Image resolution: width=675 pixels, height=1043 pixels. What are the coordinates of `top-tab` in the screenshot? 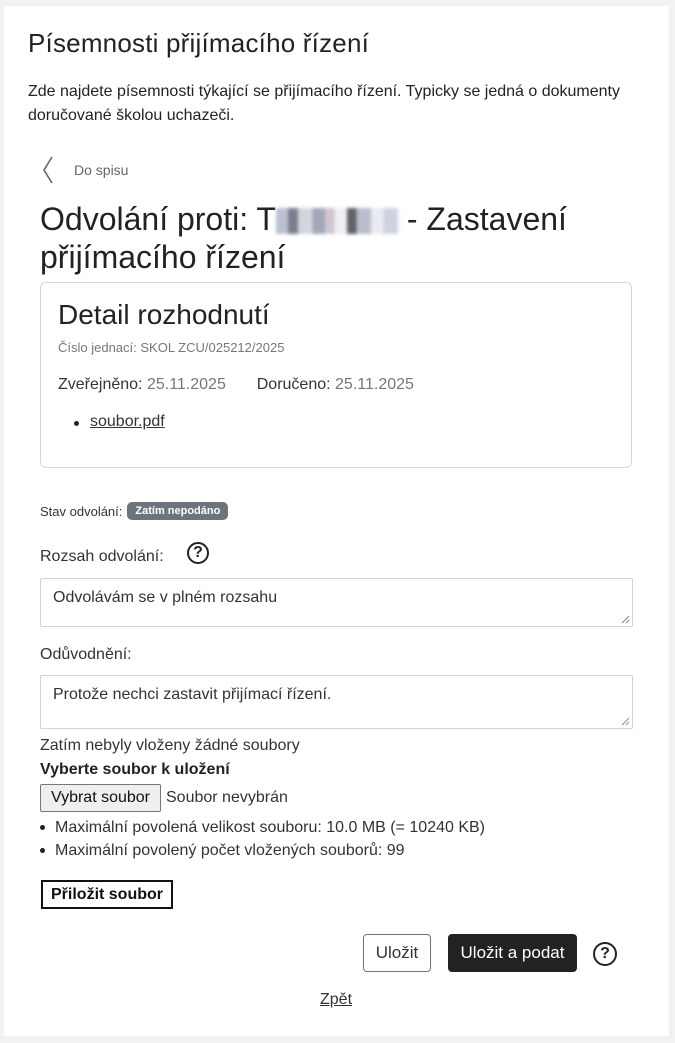 It's located at (311, 9).